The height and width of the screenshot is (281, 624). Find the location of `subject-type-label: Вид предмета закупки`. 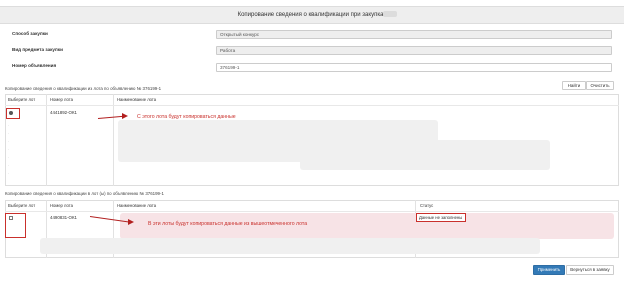

subject-type-label: Вид предмета закупки is located at coordinates (37, 49).